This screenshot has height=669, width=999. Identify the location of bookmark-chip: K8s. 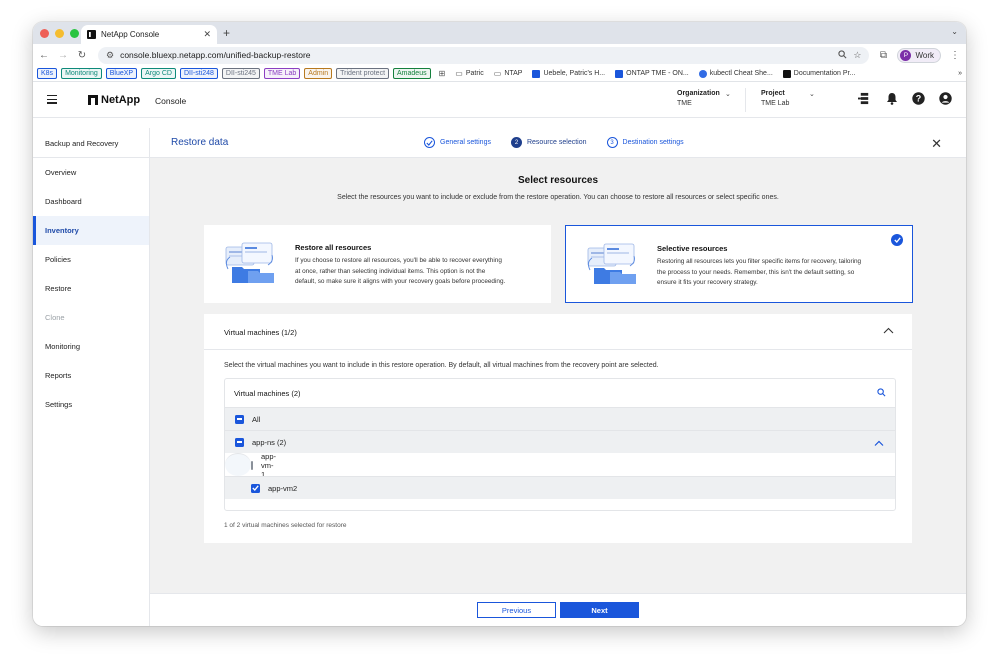
(47, 73).